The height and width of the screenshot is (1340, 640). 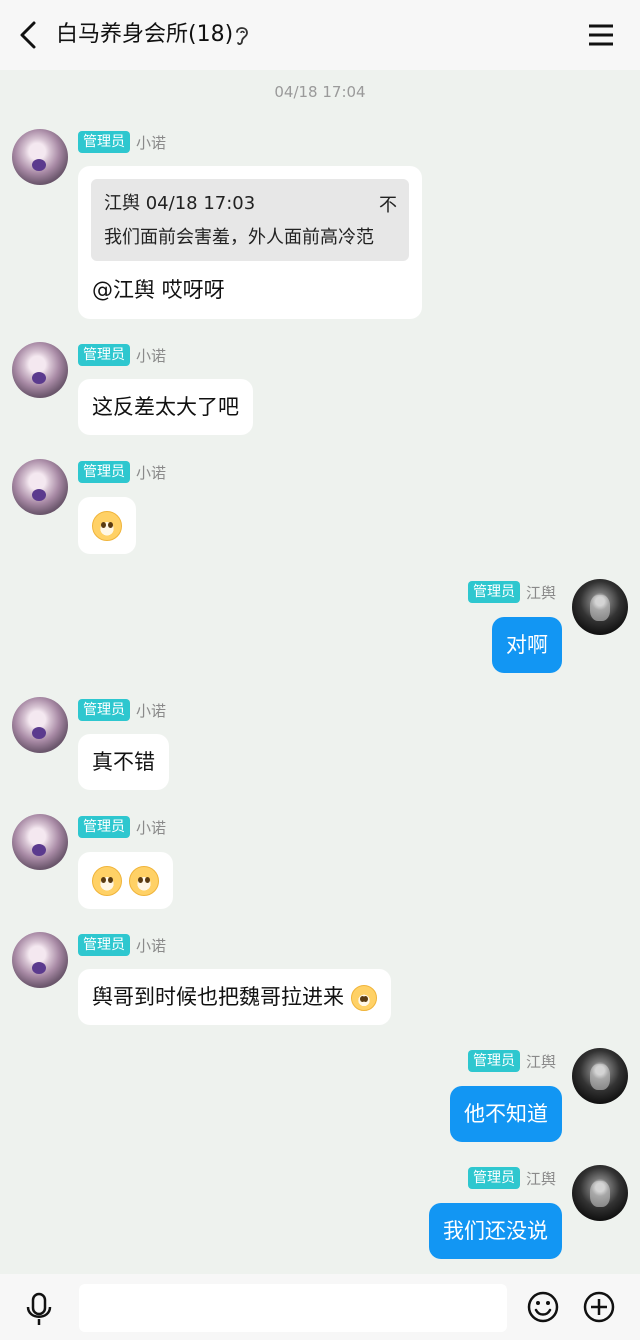 What do you see at coordinates (144, 35) in the screenshot?
I see `chat-title: 白马养身会所(18)` at bounding box center [144, 35].